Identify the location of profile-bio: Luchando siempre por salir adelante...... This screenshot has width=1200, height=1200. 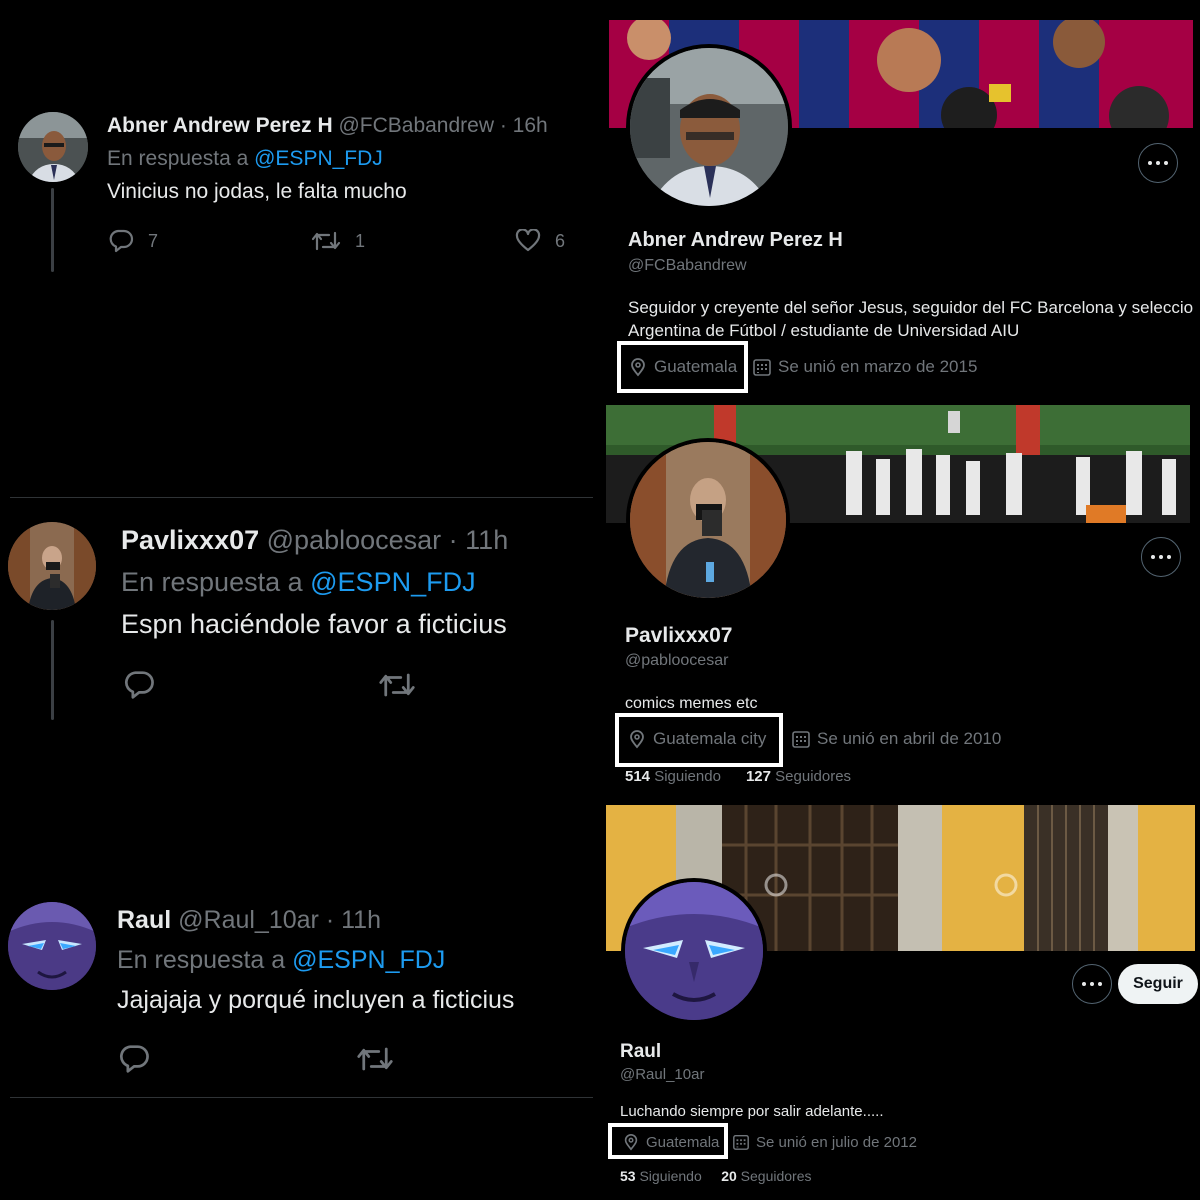
(752, 1111).